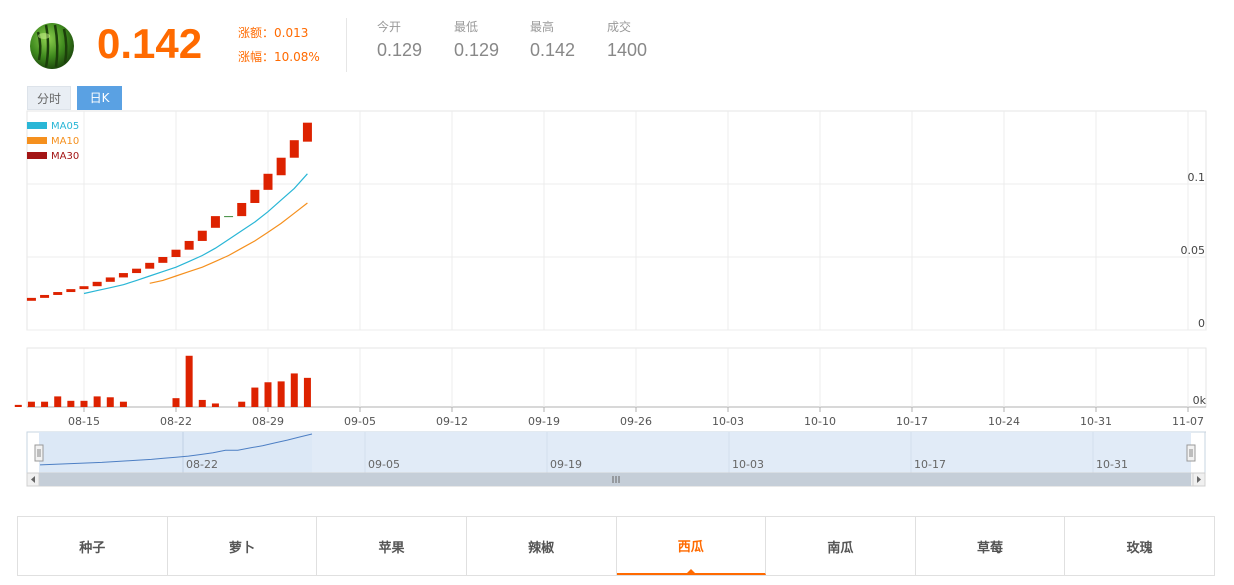  What do you see at coordinates (202, 464) in the screenshot?
I see `navigator-label: 08-22` at bounding box center [202, 464].